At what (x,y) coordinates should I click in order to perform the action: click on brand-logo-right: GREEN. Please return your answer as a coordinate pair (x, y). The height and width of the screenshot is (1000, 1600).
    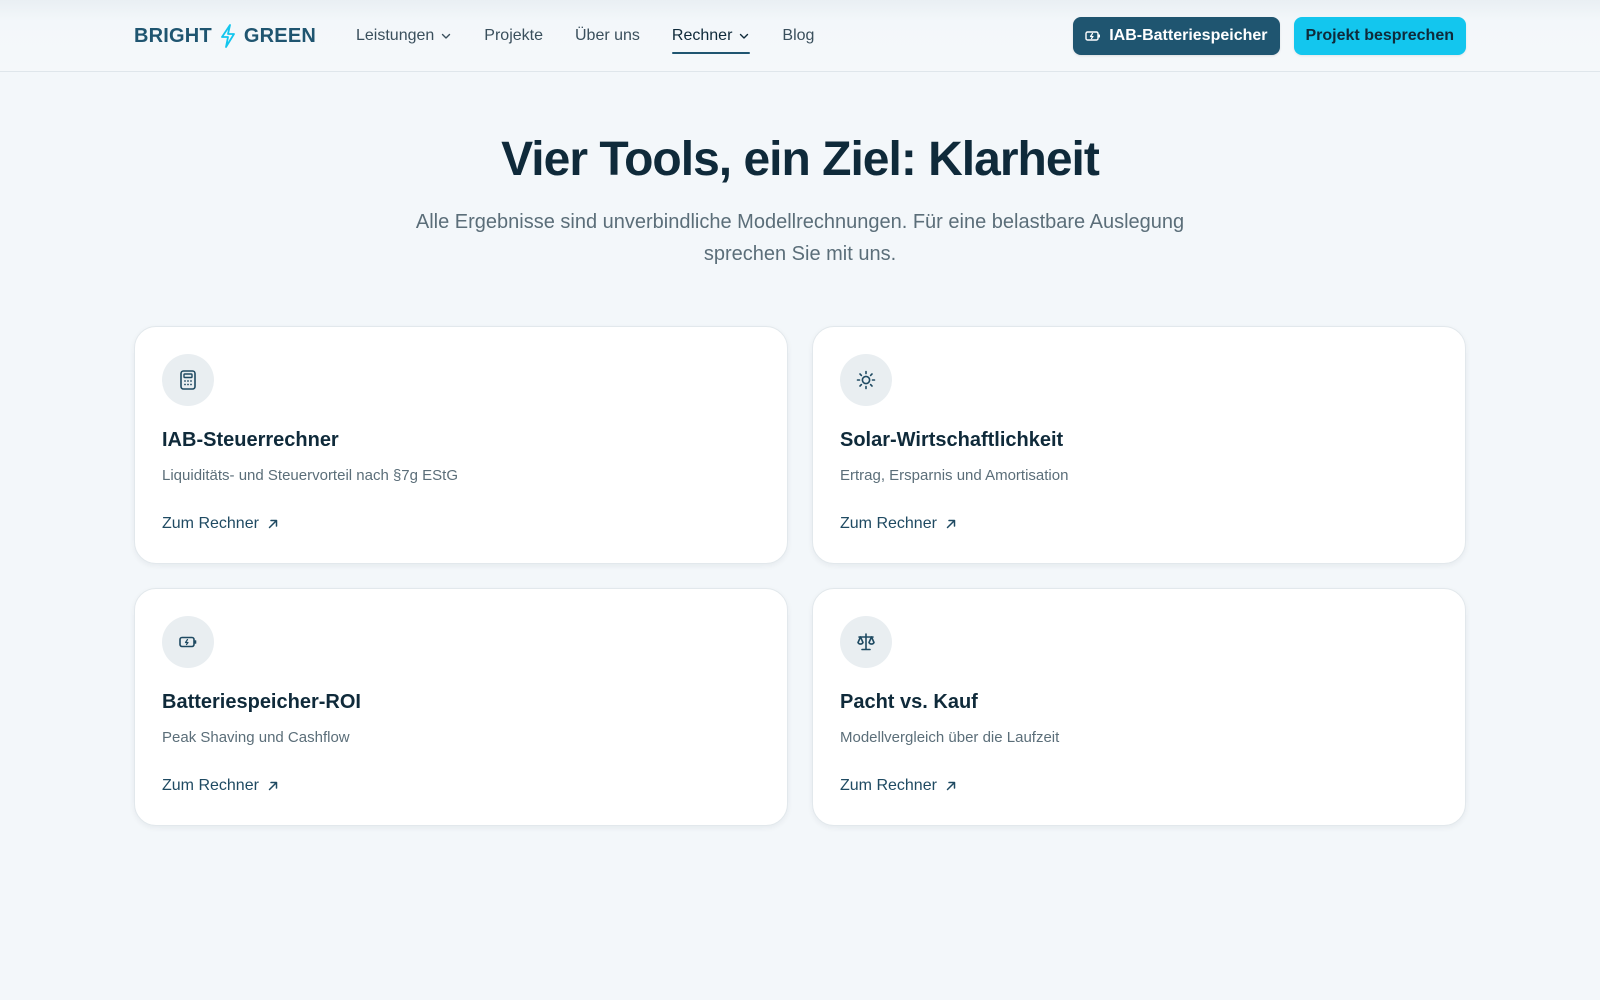
    Looking at the image, I should click on (279, 35).